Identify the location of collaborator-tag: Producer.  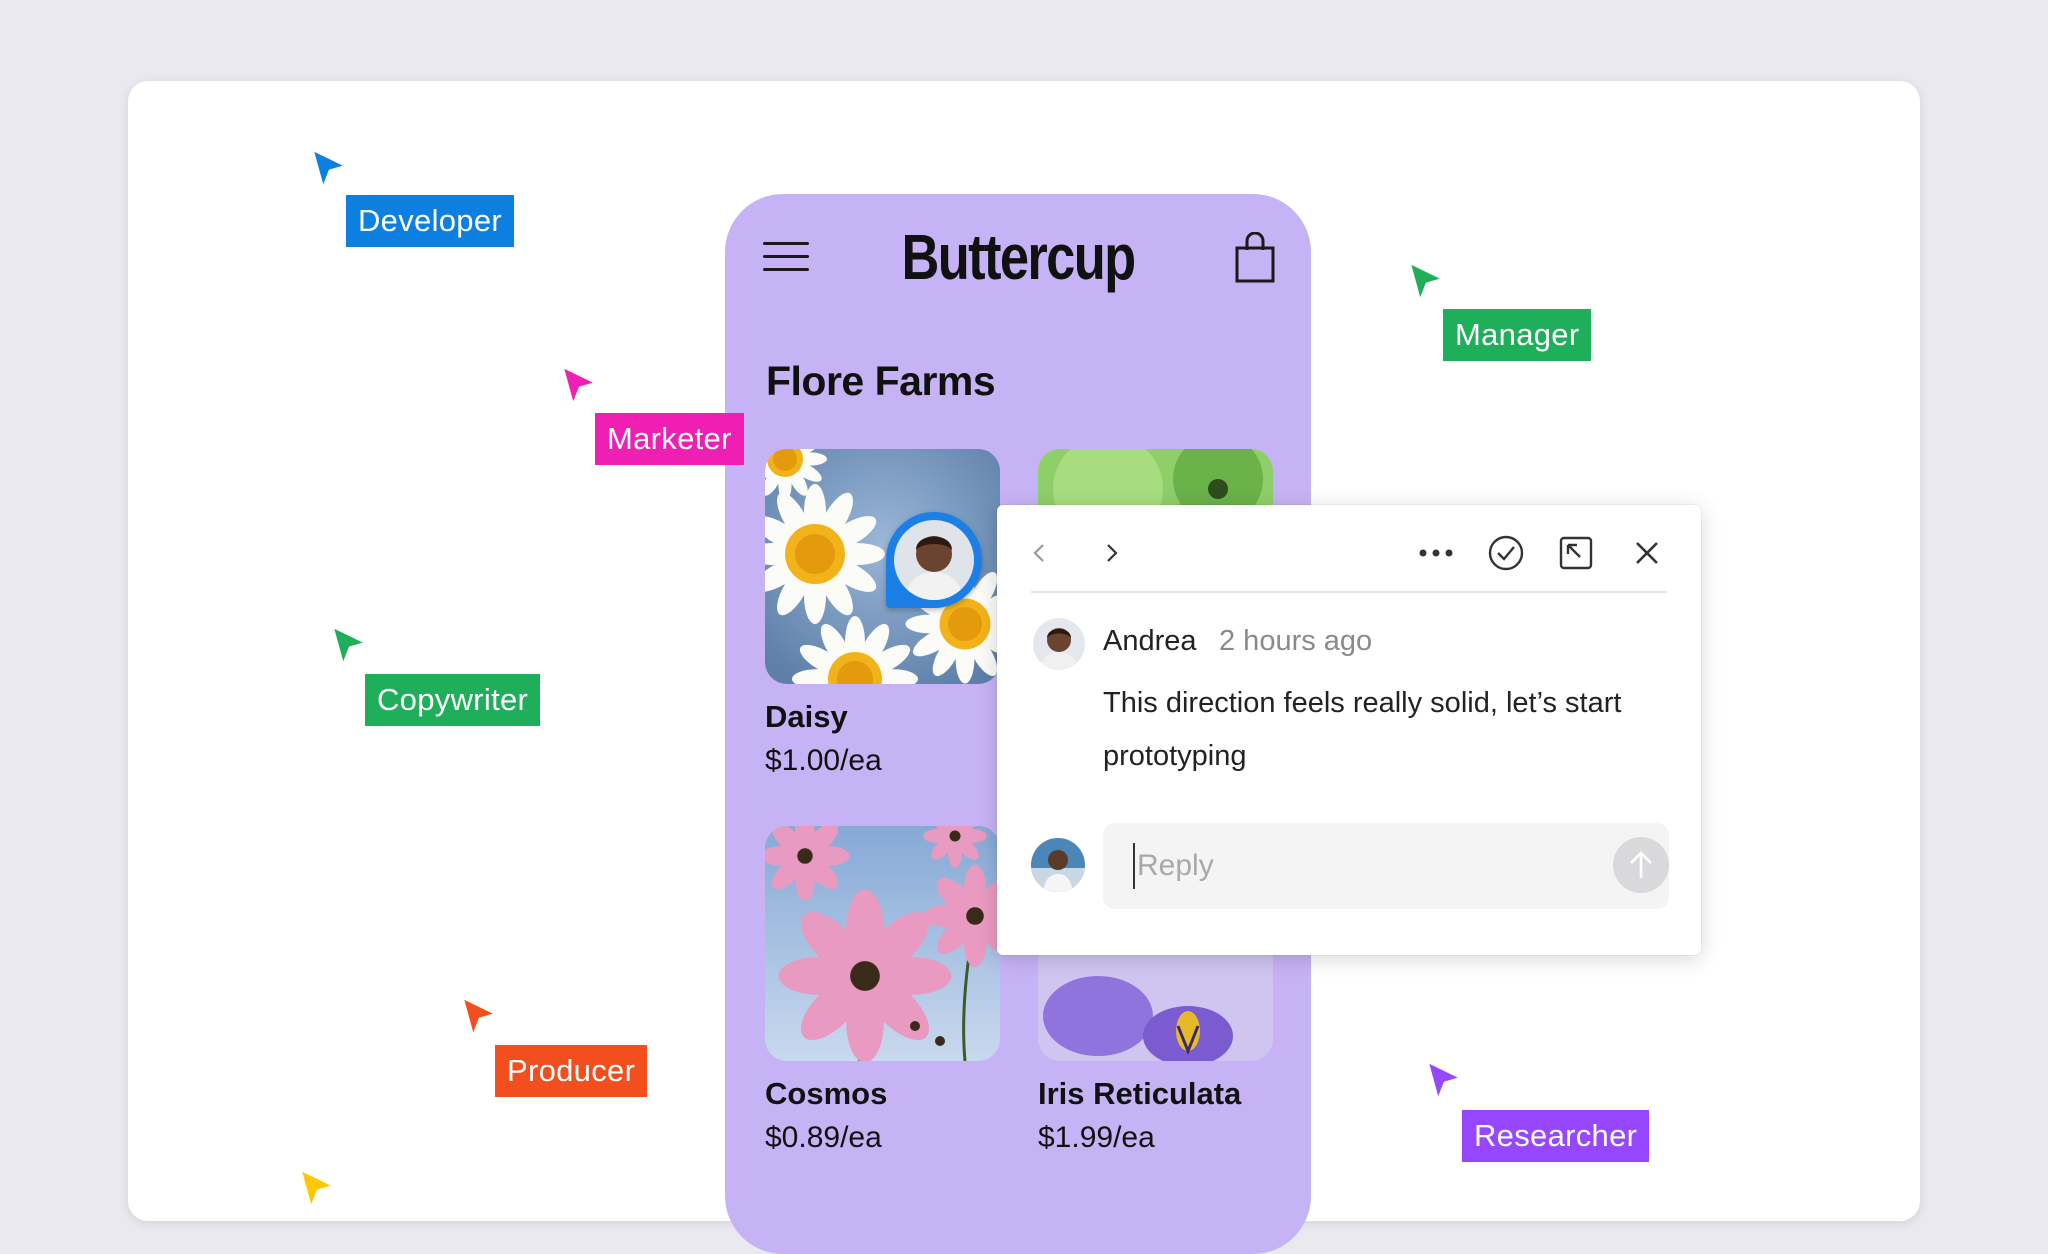
(571, 1071).